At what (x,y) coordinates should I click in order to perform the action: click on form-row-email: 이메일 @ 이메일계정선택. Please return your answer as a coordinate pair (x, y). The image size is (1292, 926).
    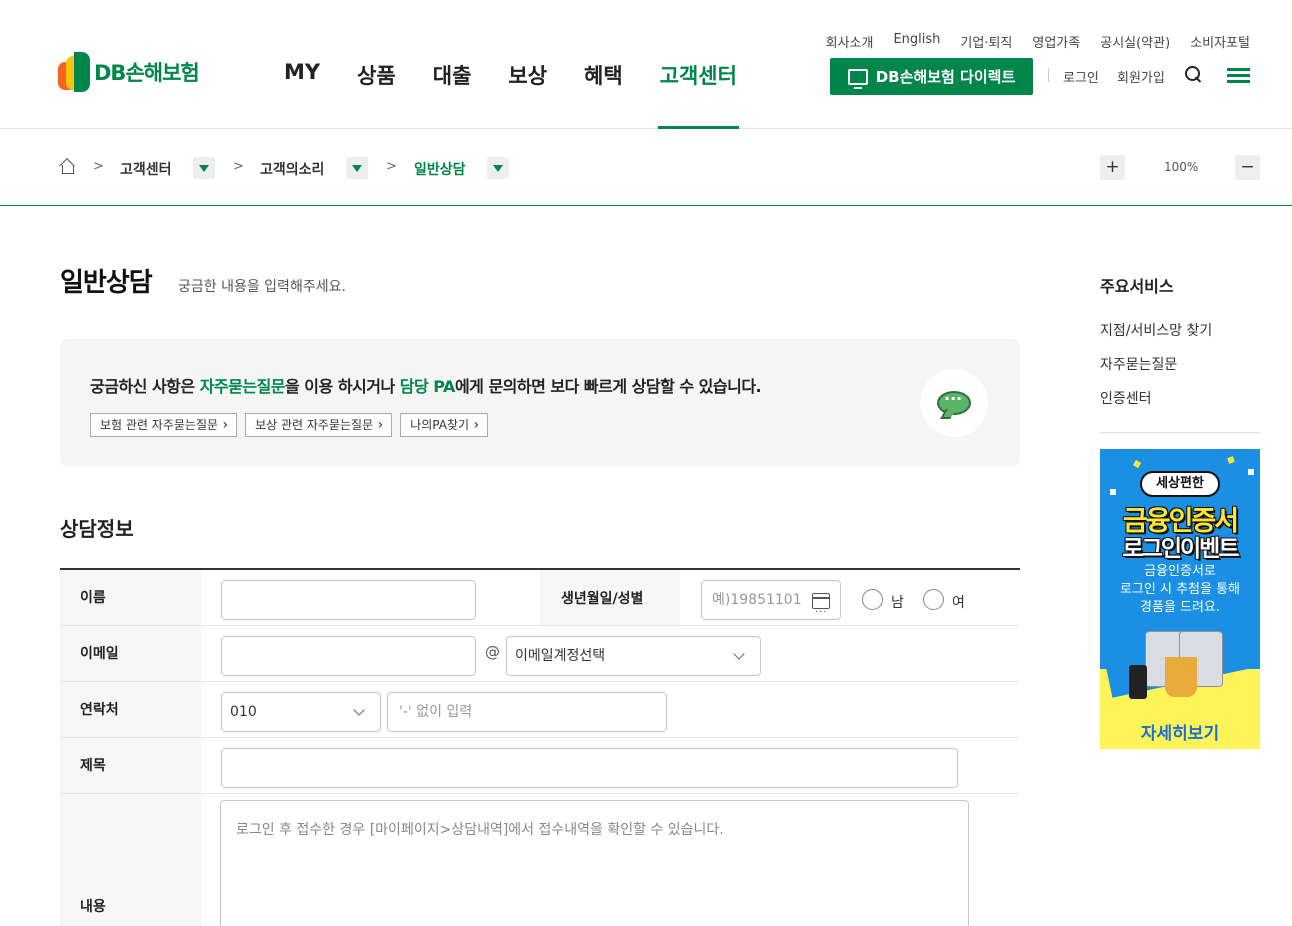
    Looking at the image, I should click on (540, 654).